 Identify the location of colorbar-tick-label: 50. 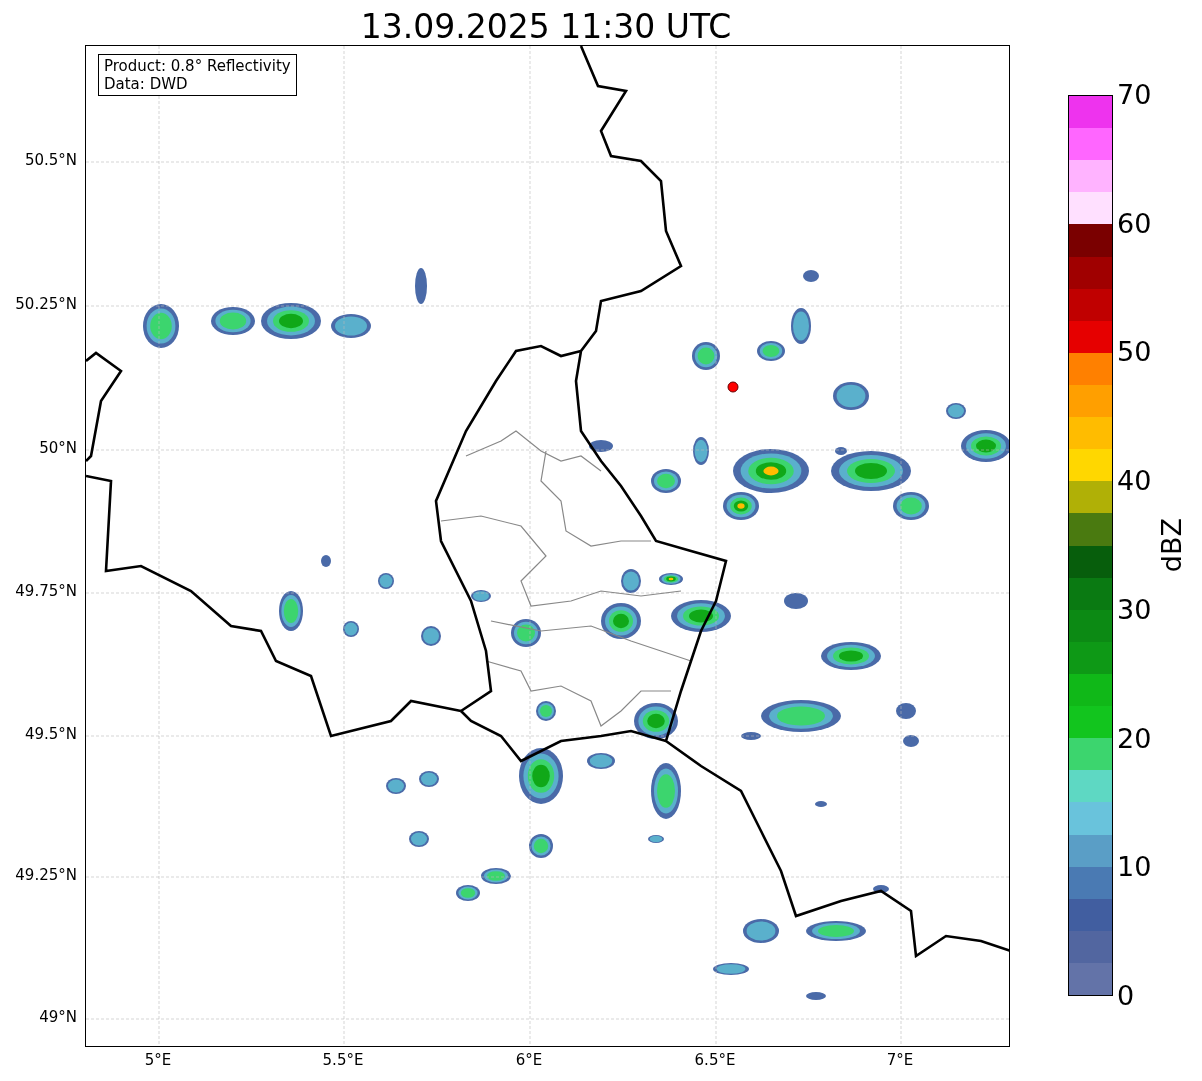
(1134, 352).